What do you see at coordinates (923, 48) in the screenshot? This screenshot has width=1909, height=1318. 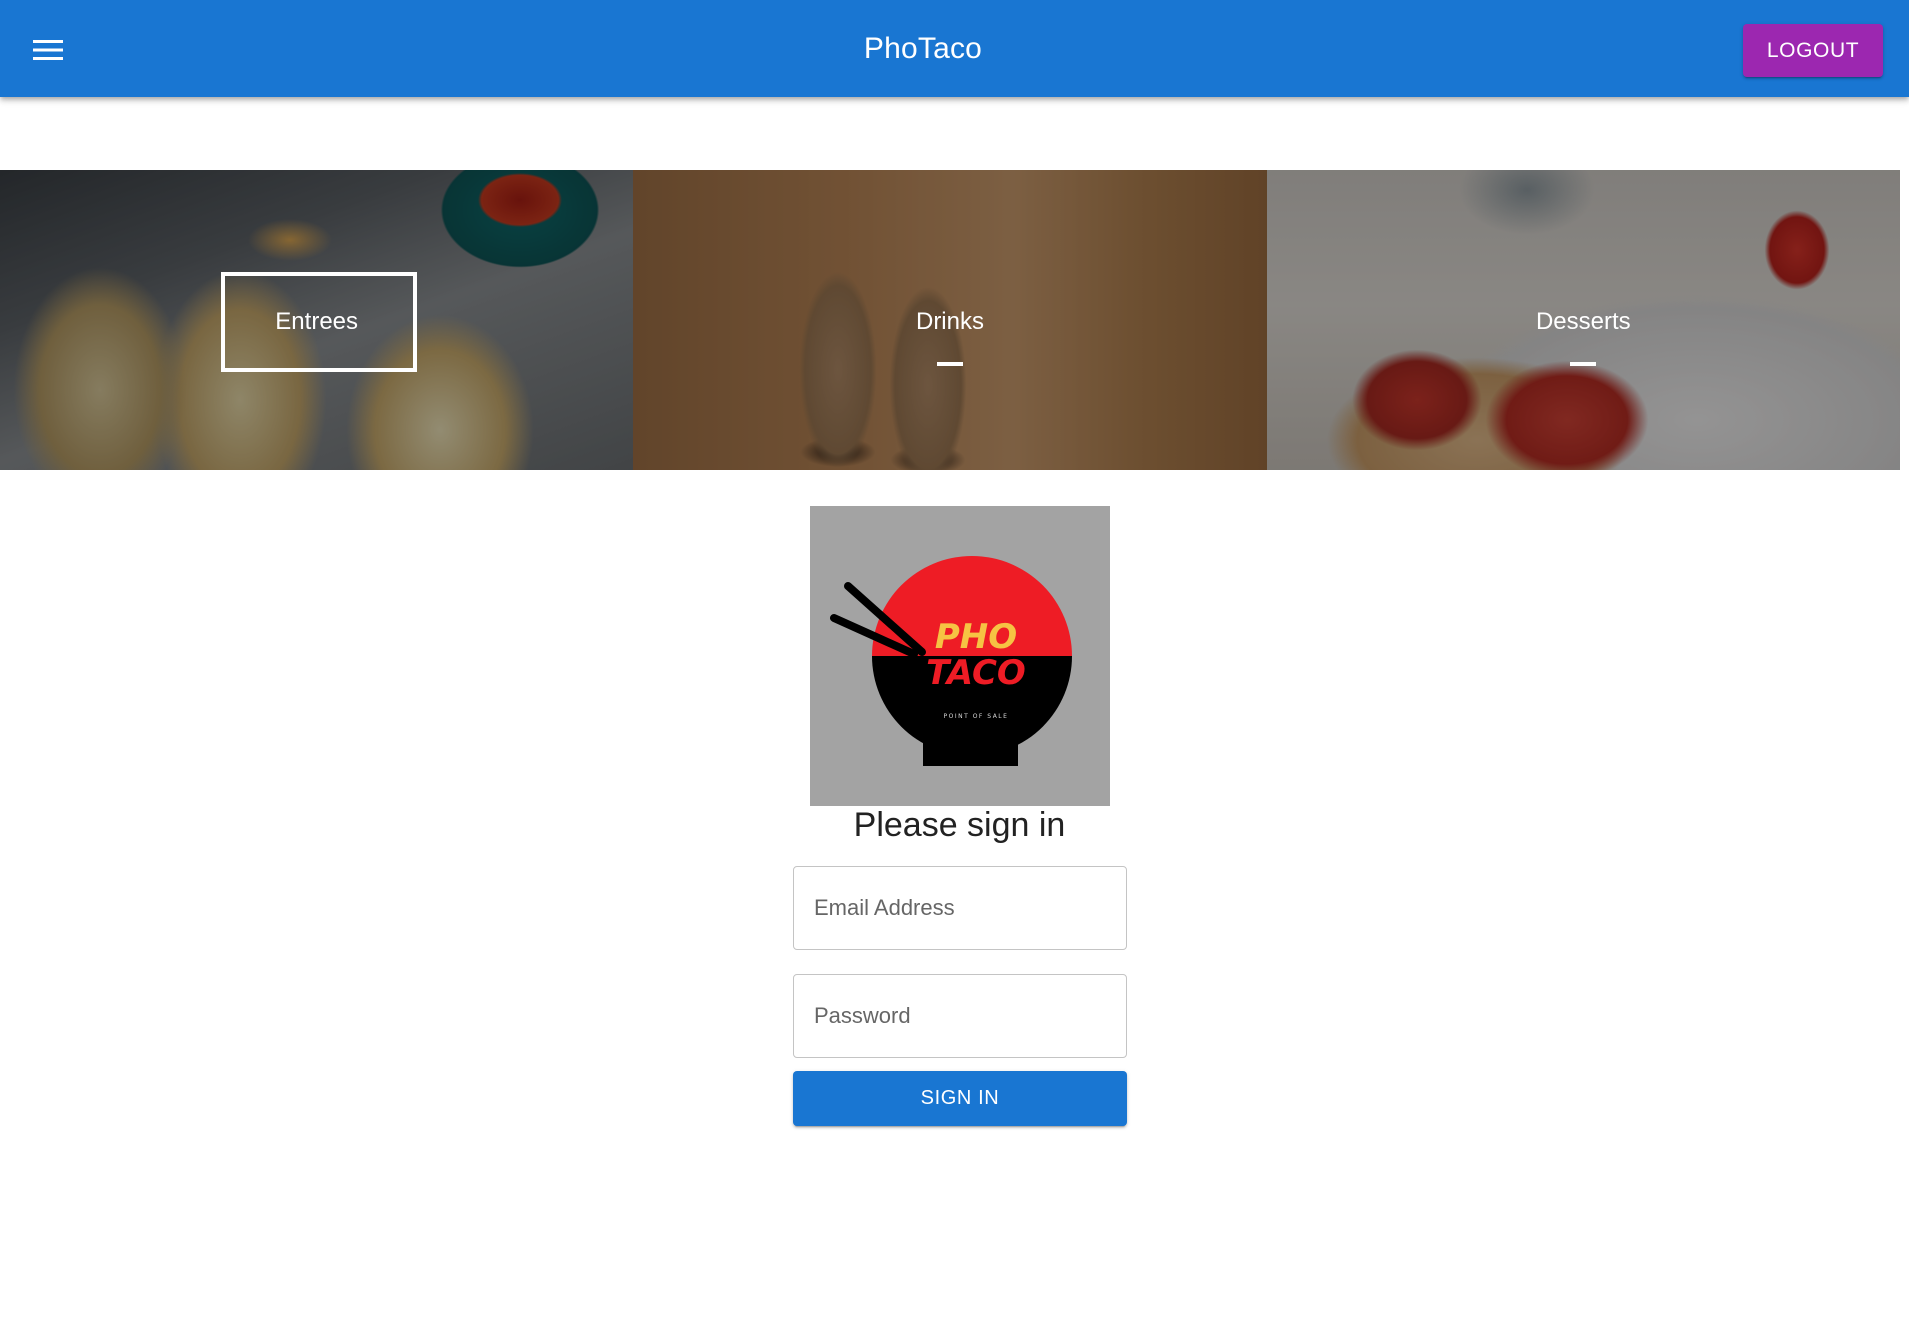 I see `app-title: PhoTaco` at bounding box center [923, 48].